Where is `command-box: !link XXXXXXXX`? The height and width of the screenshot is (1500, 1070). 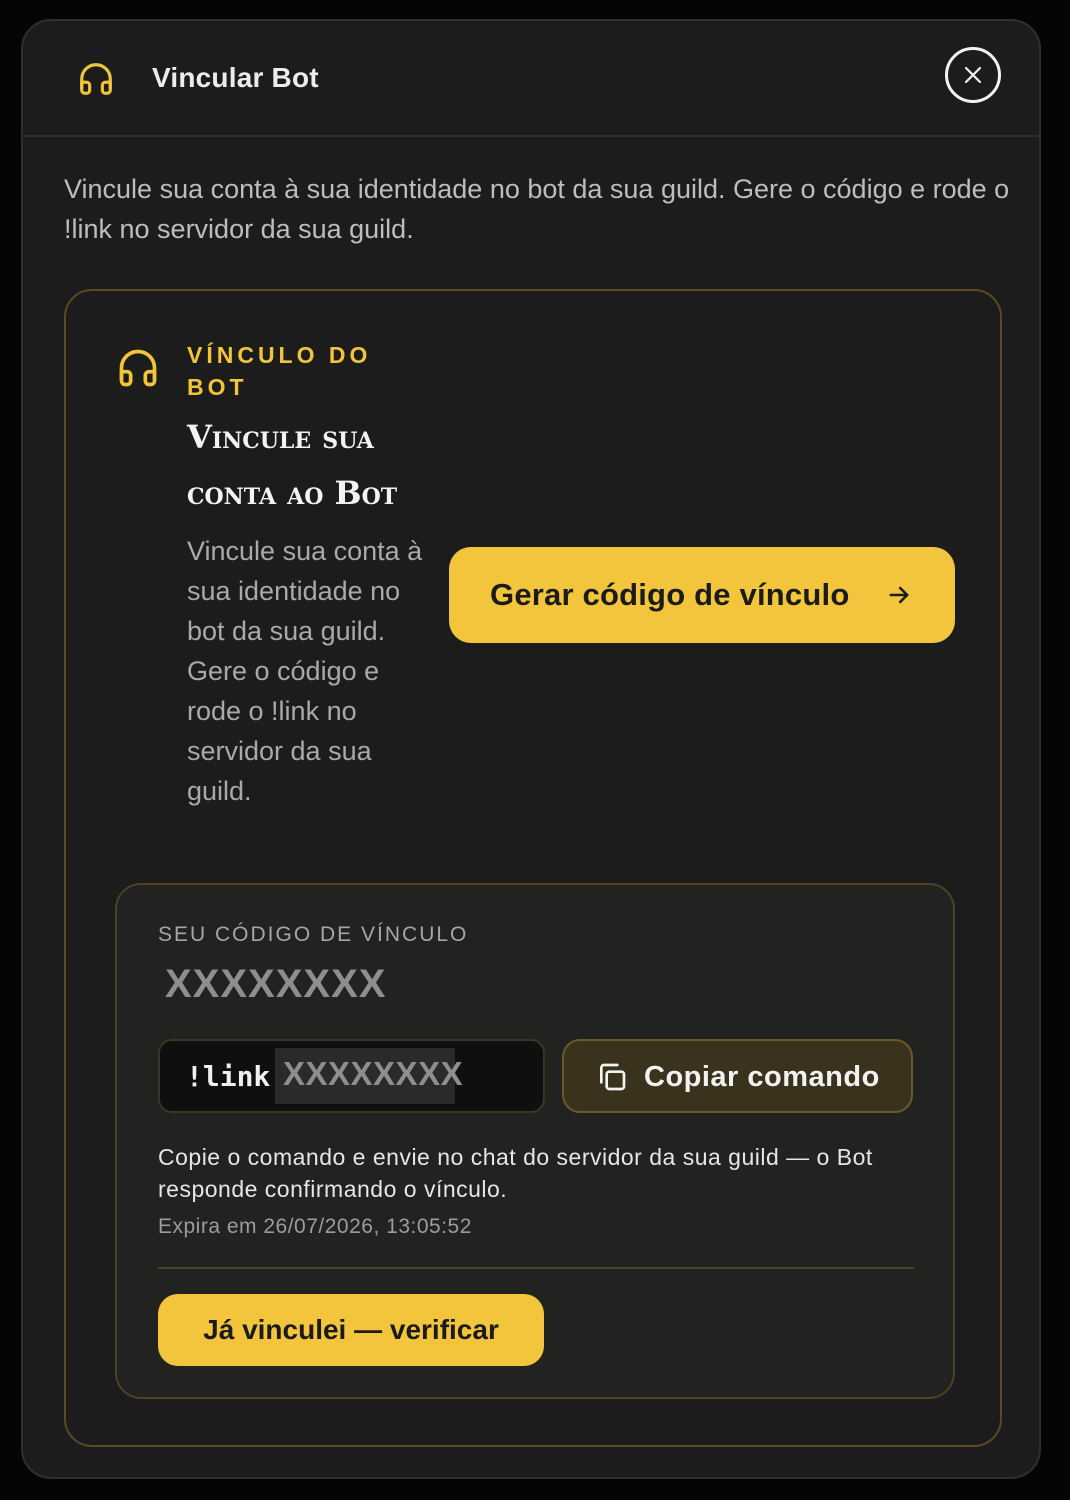 command-box: !link XXXXXXXX is located at coordinates (351, 1076).